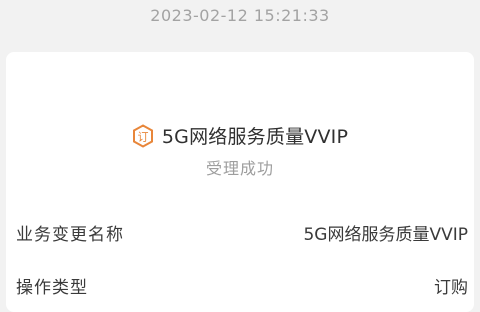 The height and width of the screenshot is (312, 480). Describe the element at coordinates (239, 168) in the screenshot. I see `order-status: 受理成功` at that location.